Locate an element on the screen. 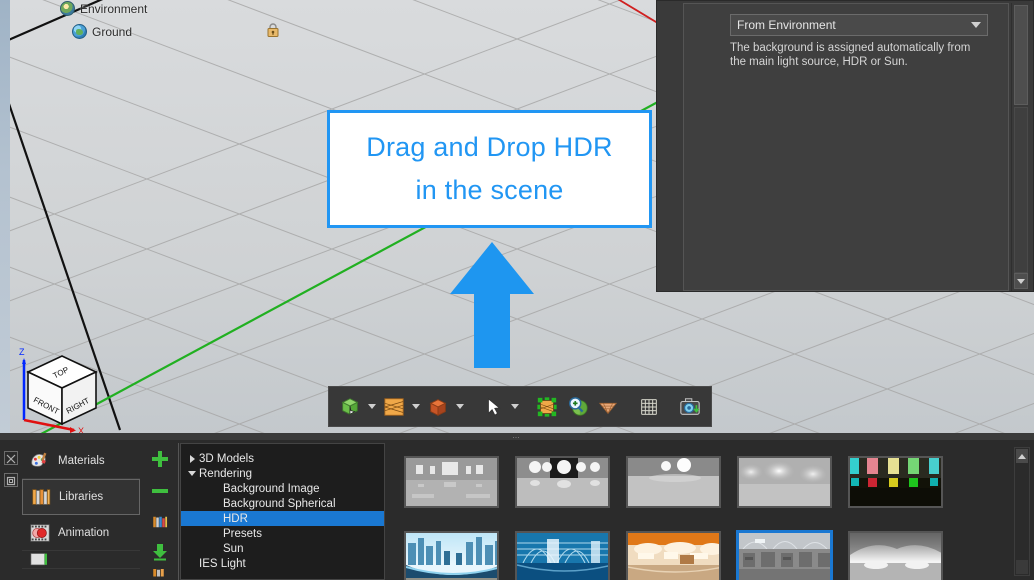 The width and height of the screenshot is (1034, 580). select-object-mode-button is located at coordinates (349, 406).